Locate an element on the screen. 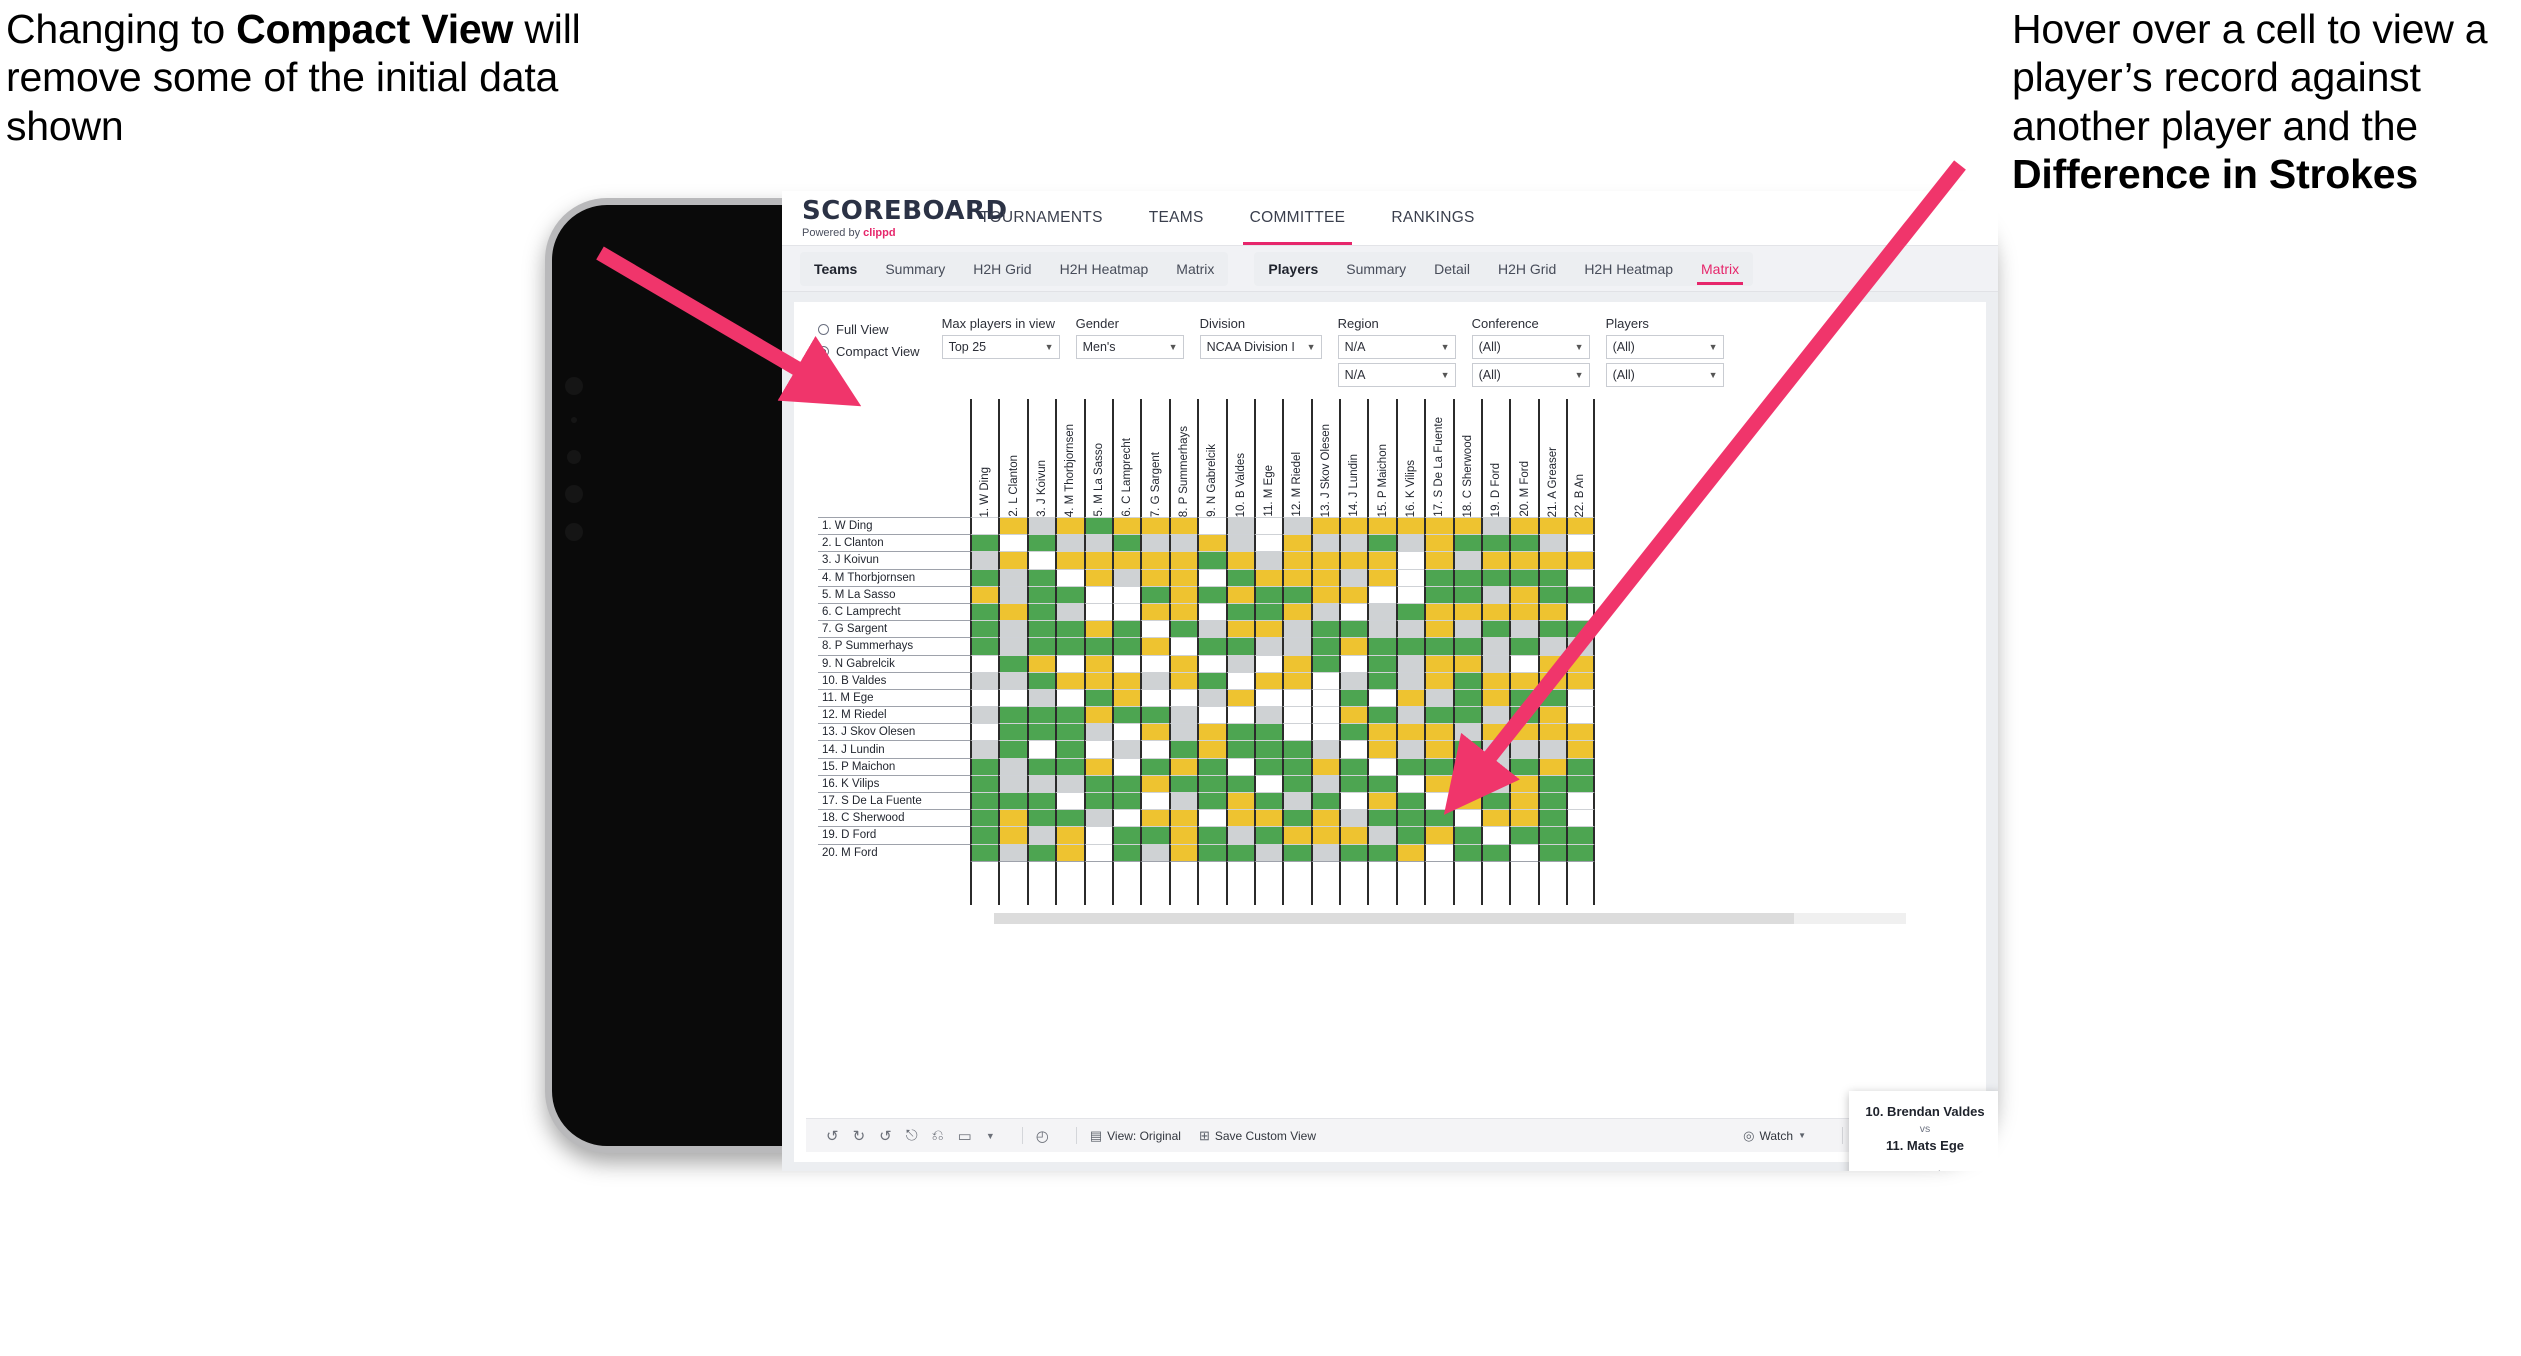  undo-icon: ↺ is located at coordinates (832, 1136).